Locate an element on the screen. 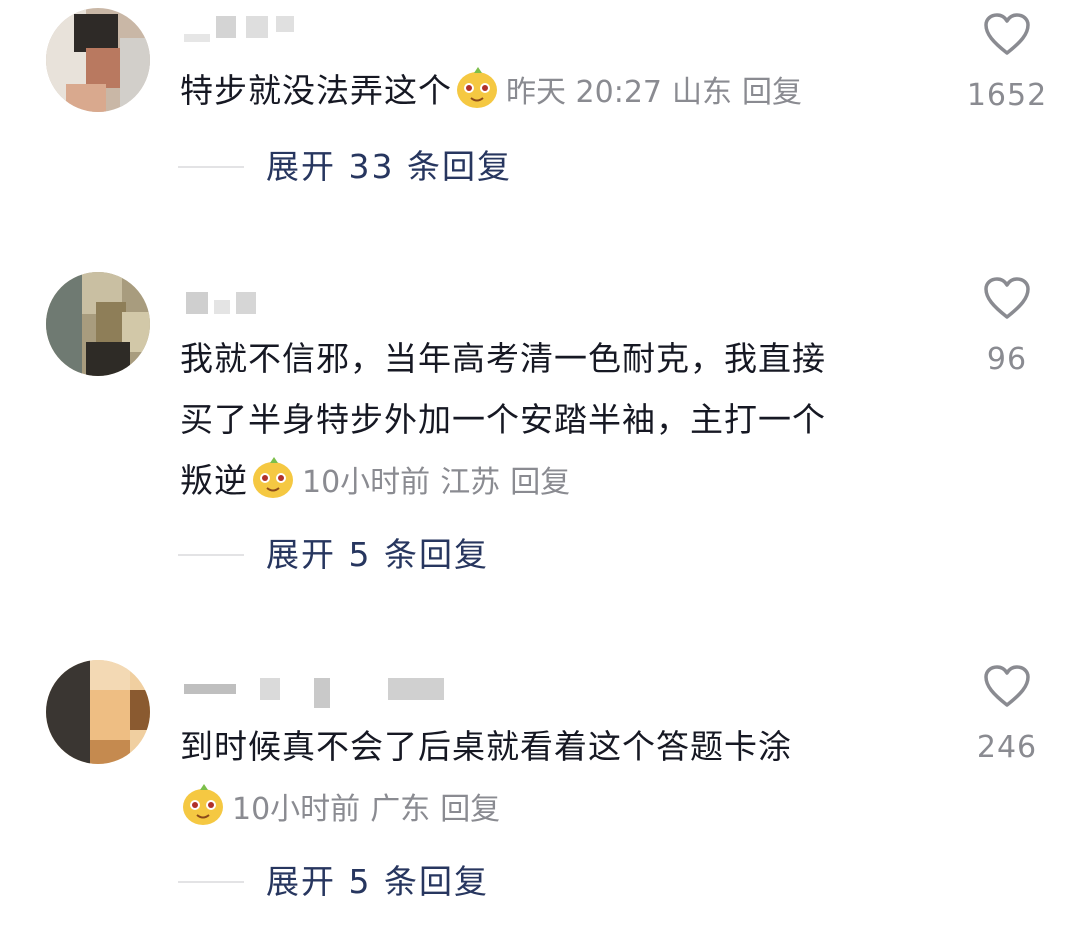  like-button: 1652 is located at coordinates (1007, 62).